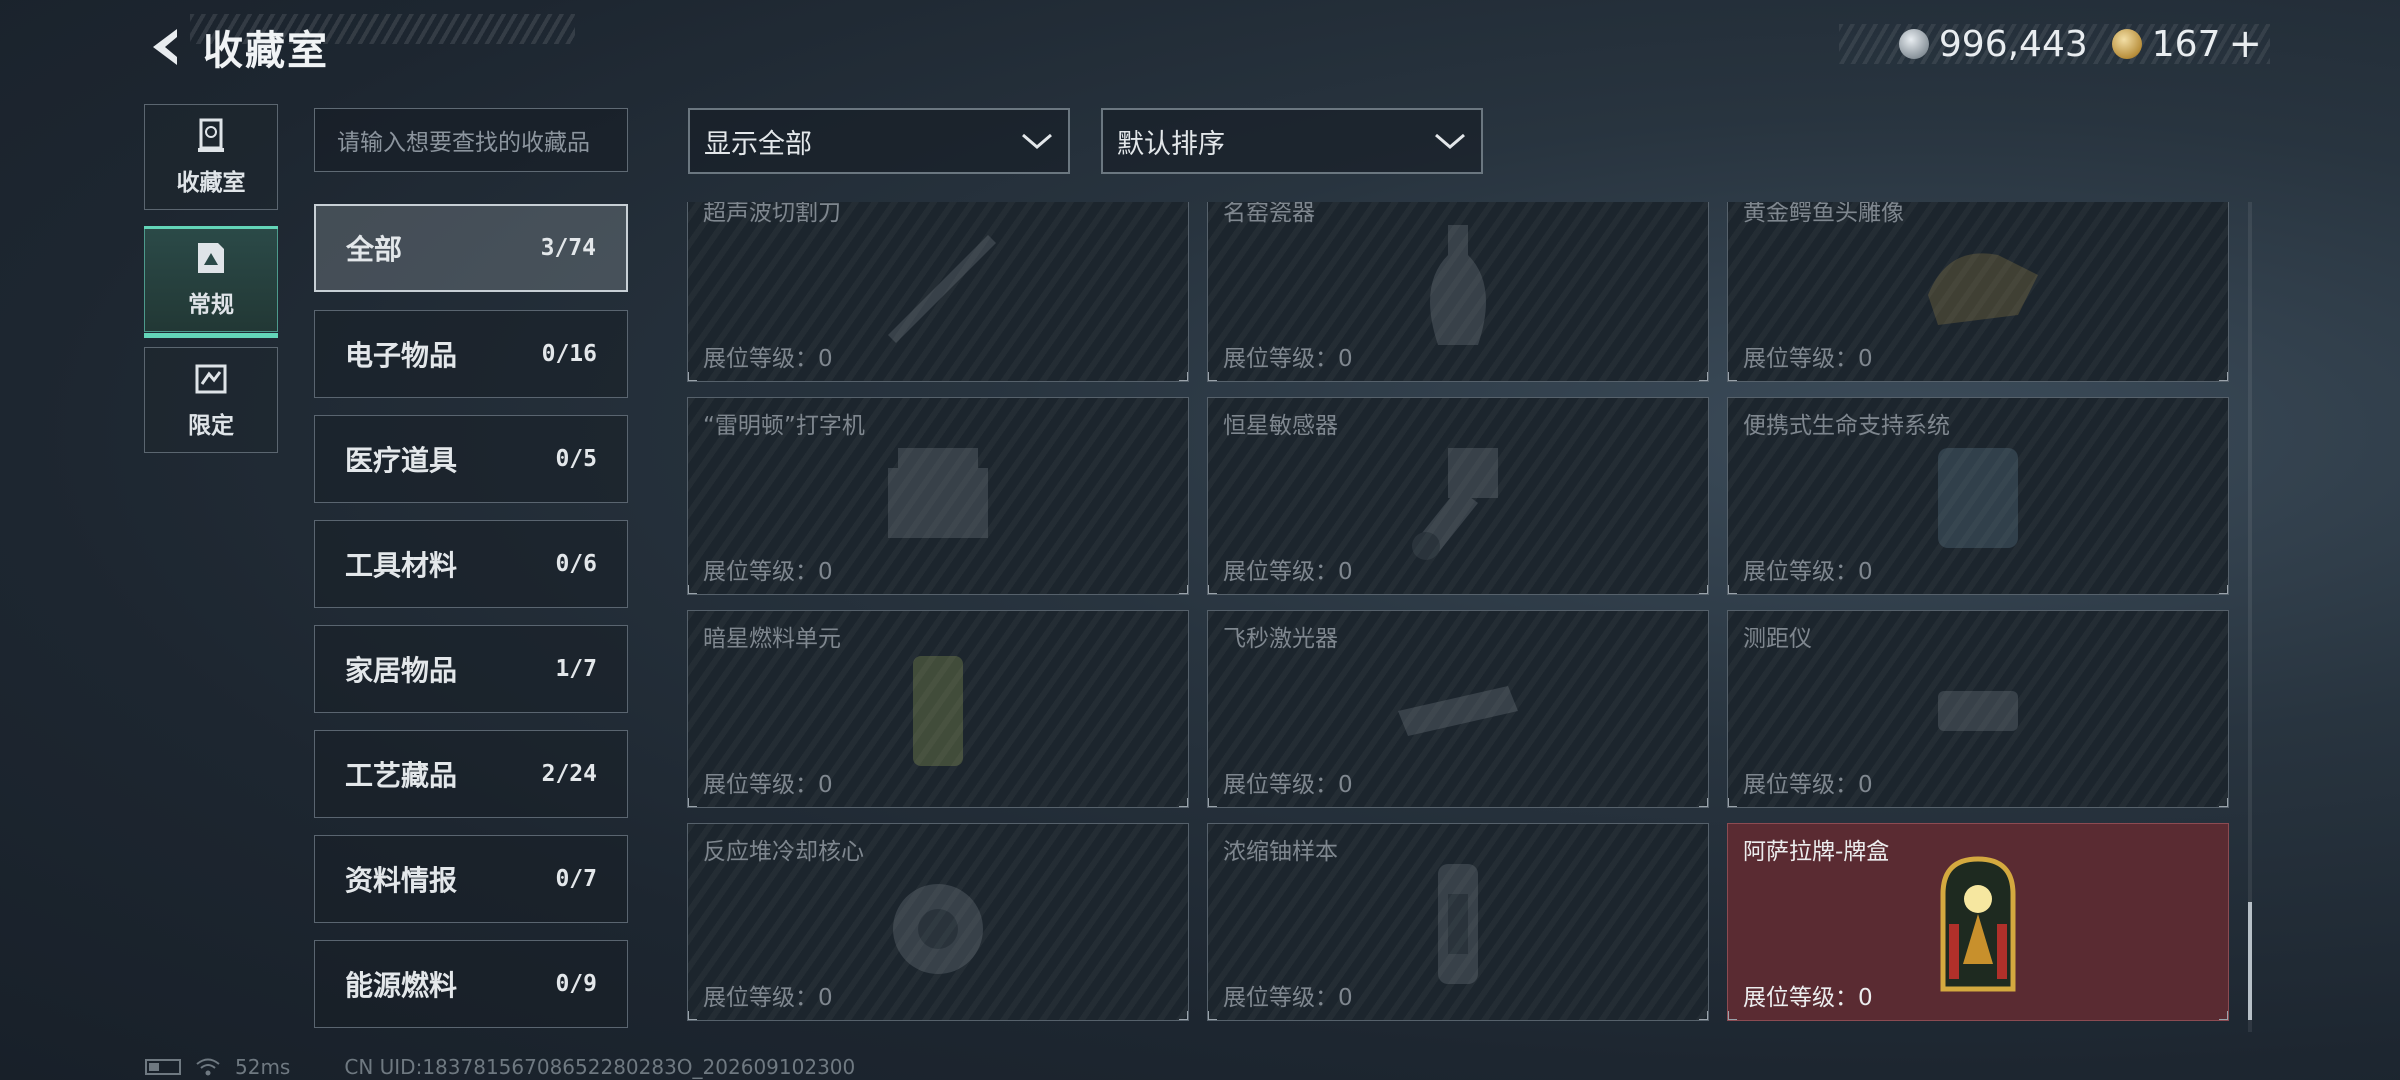  What do you see at coordinates (576, 879) in the screenshot?
I see `category-count: 0/7` at bounding box center [576, 879].